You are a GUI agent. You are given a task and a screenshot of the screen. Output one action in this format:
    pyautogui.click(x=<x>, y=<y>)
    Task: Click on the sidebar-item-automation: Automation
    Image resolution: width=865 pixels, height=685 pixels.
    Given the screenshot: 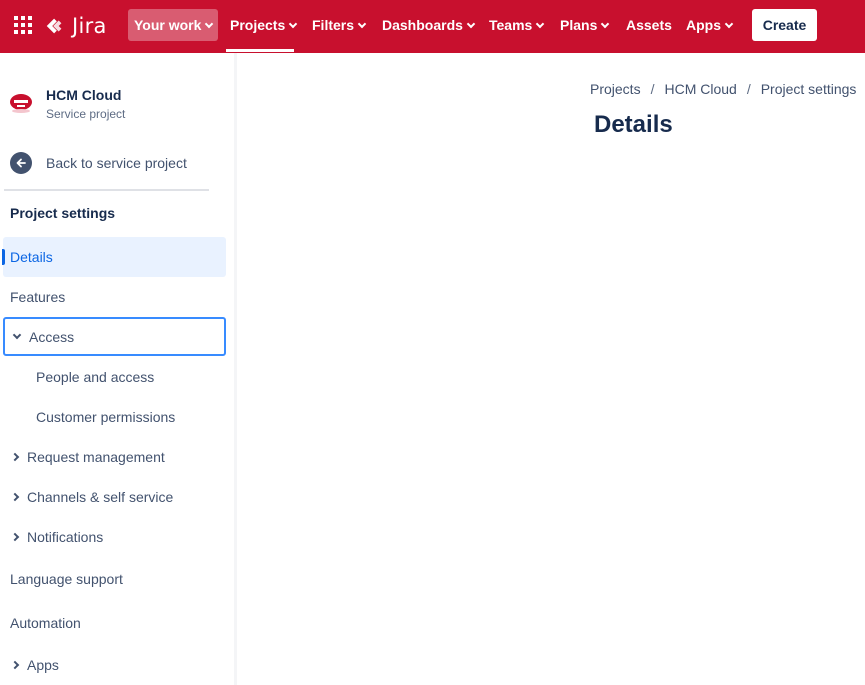 What is the action you would take?
    pyautogui.click(x=114, y=623)
    